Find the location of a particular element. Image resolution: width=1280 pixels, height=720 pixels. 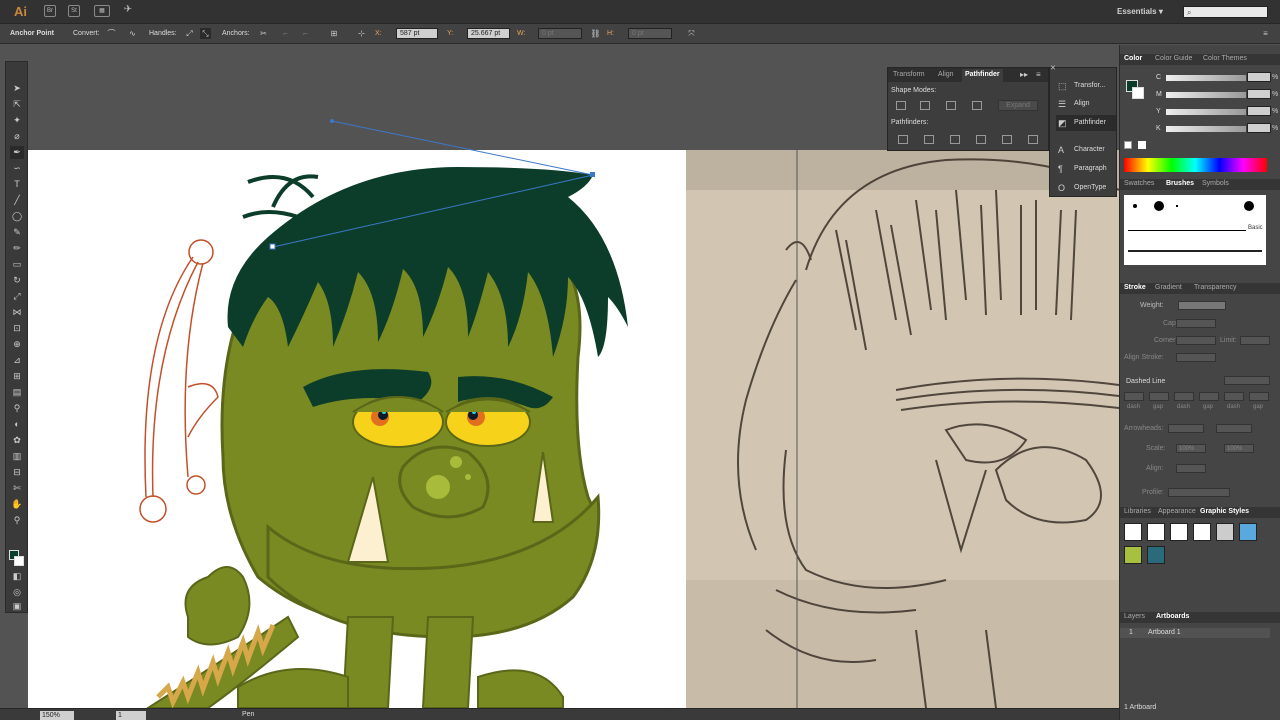

close-icon: ✕ is located at coordinates (1053, 68).